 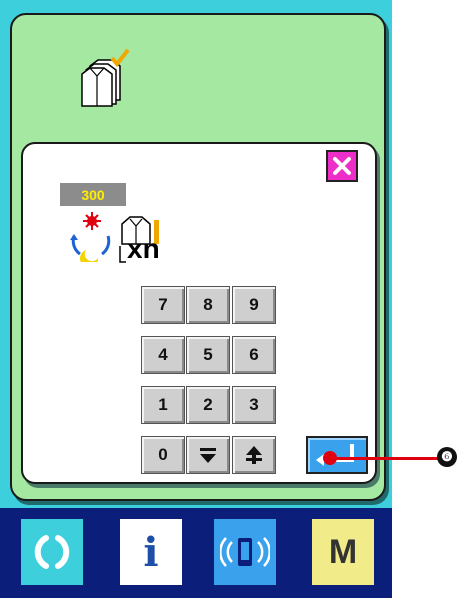 I want to click on close-icon, so click(x=342, y=166).